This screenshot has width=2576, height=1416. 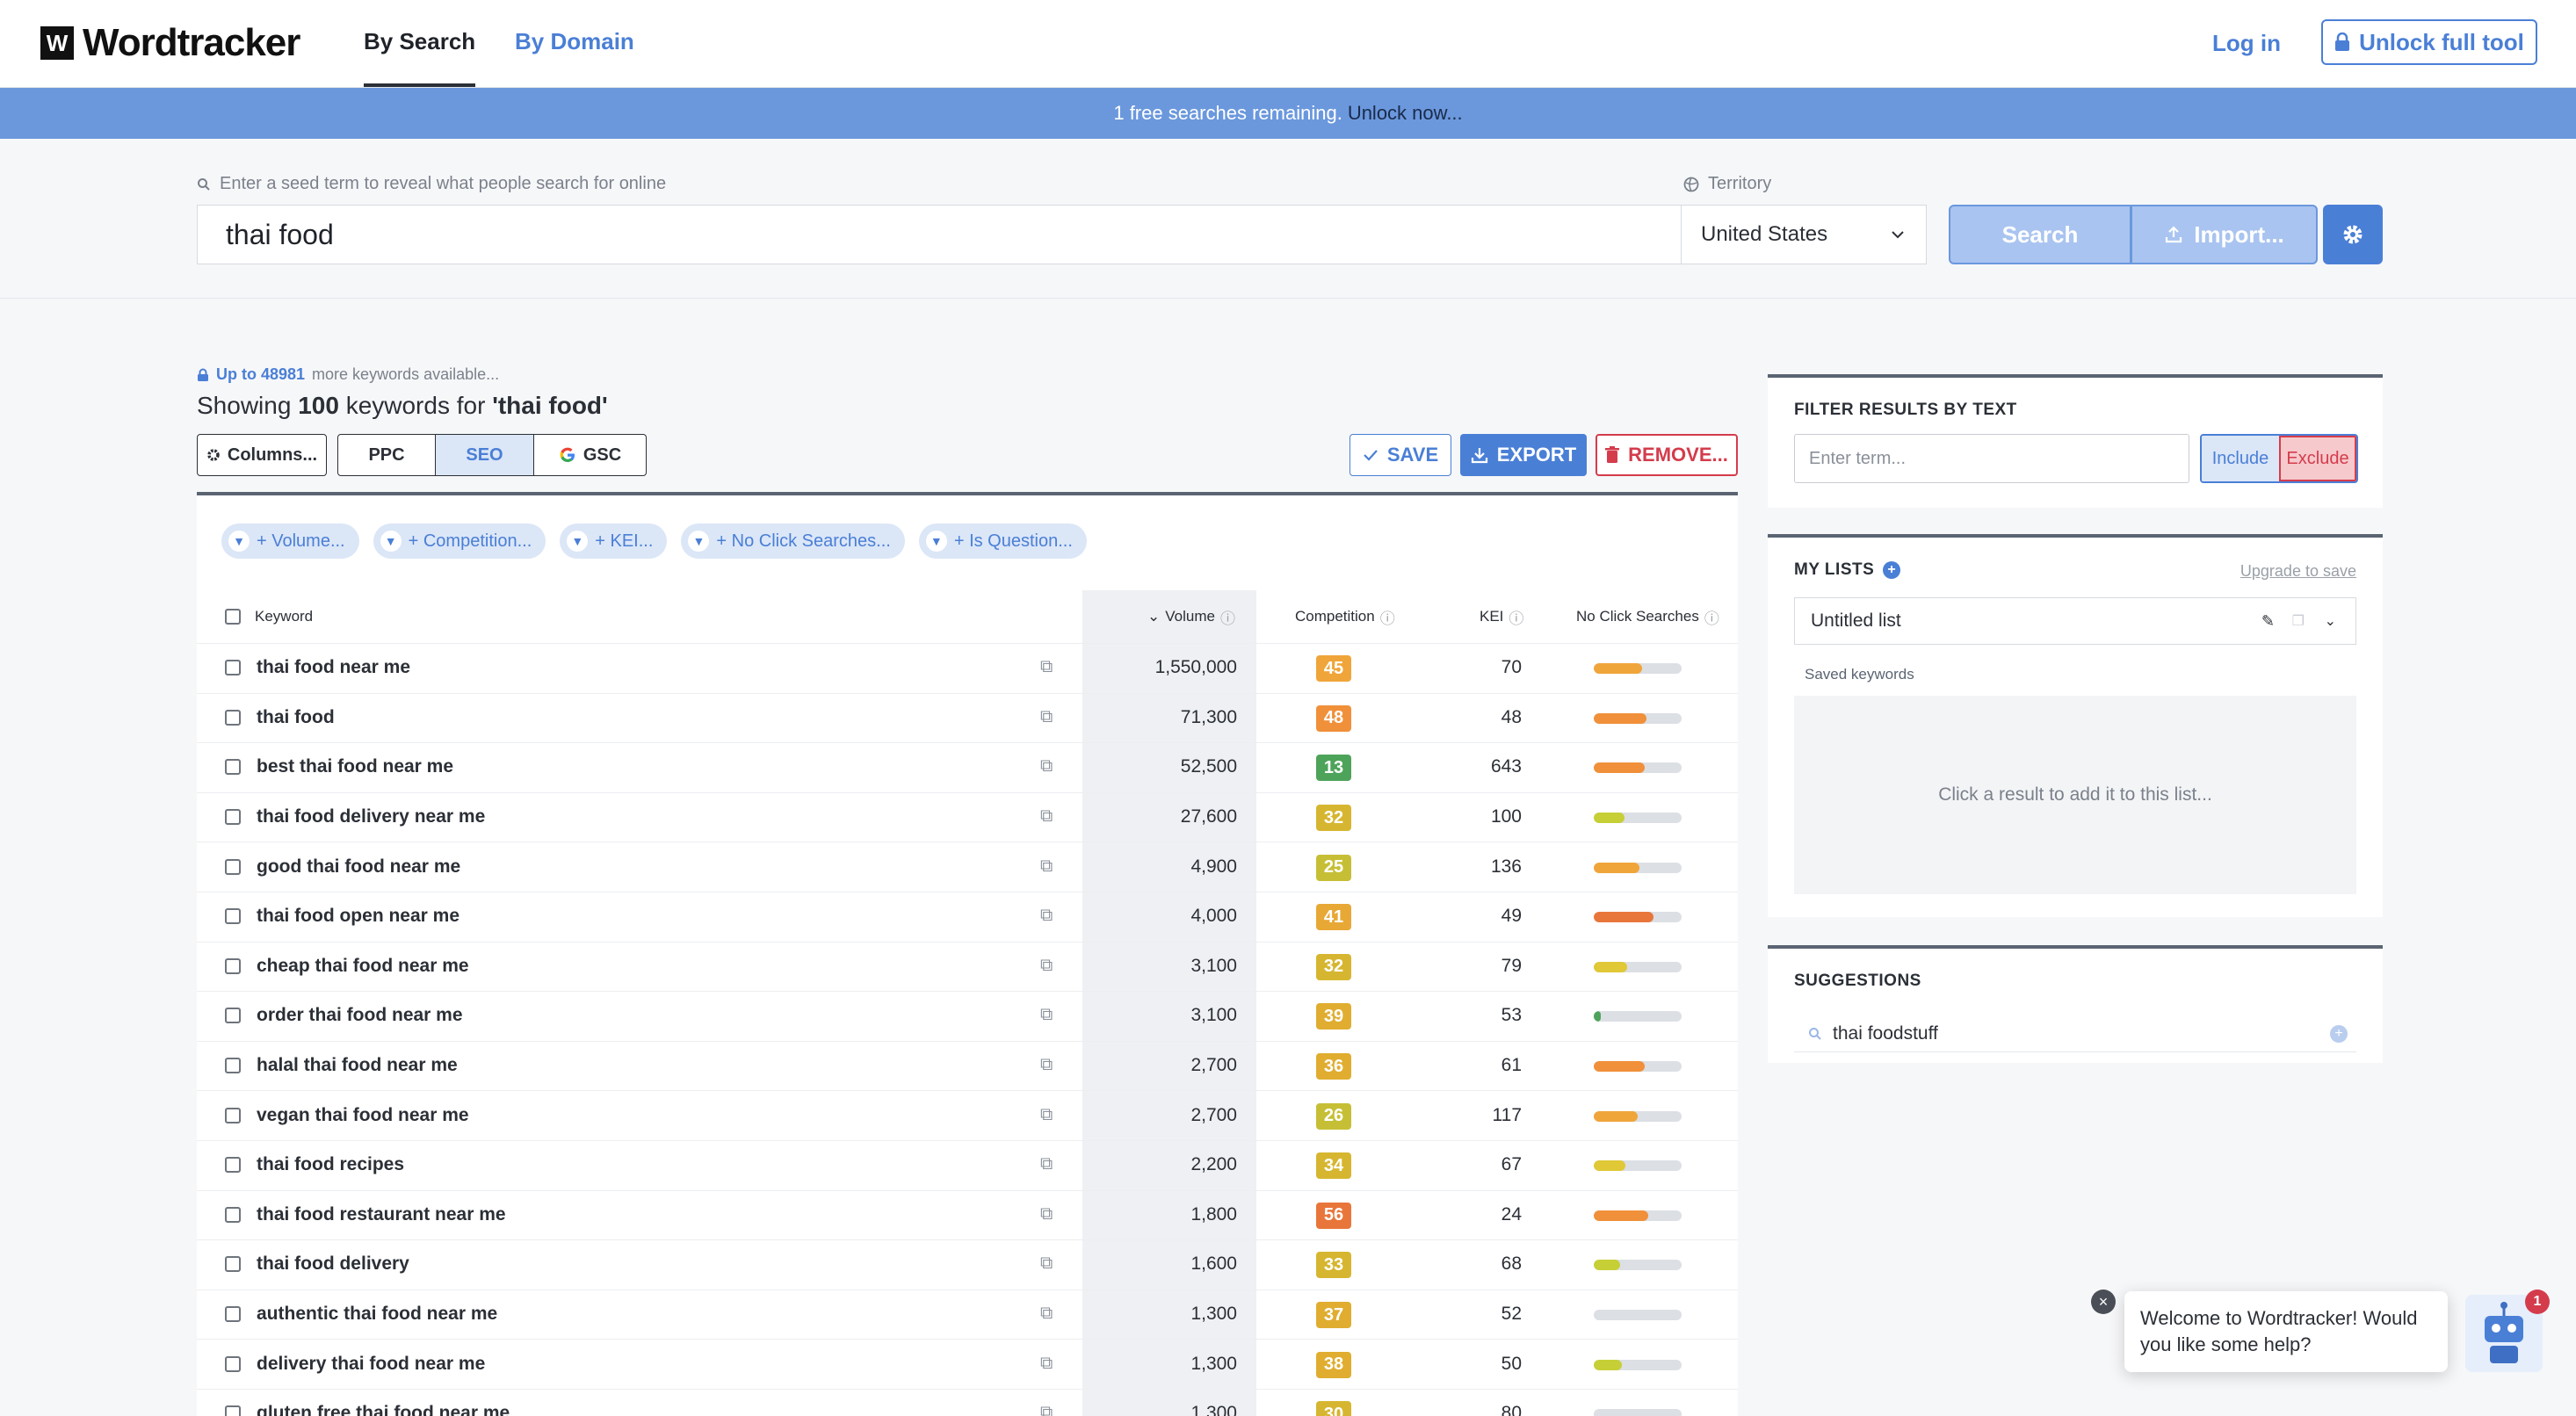 What do you see at coordinates (1647, 616) in the screenshot?
I see `column-no-click-header: No Click Searches ⓘ` at bounding box center [1647, 616].